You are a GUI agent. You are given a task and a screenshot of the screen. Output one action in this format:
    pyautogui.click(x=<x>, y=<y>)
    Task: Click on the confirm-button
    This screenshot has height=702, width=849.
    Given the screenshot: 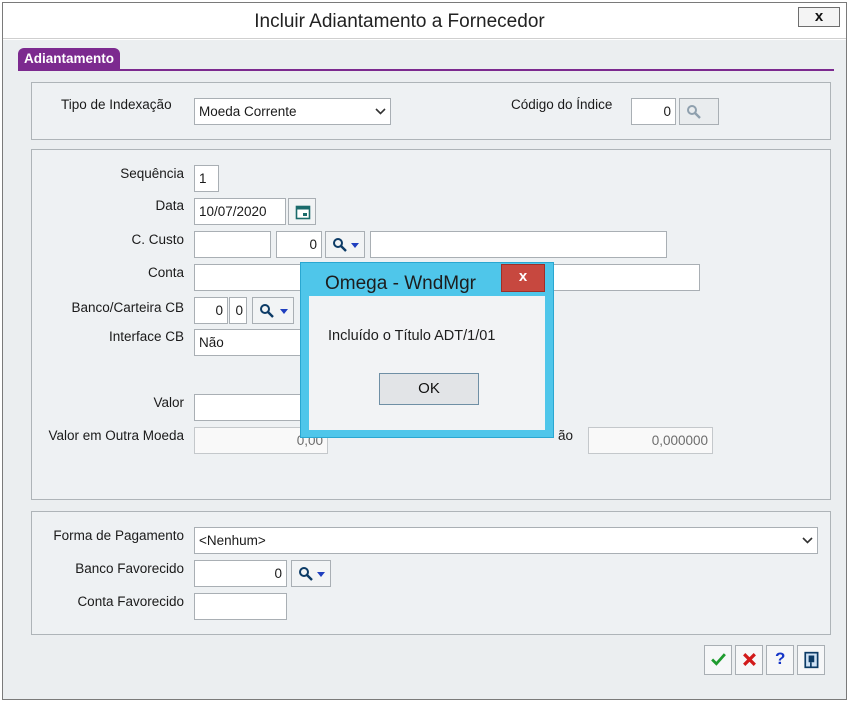 What is the action you would take?
    pyautogui.click(x=718, y=660)
    